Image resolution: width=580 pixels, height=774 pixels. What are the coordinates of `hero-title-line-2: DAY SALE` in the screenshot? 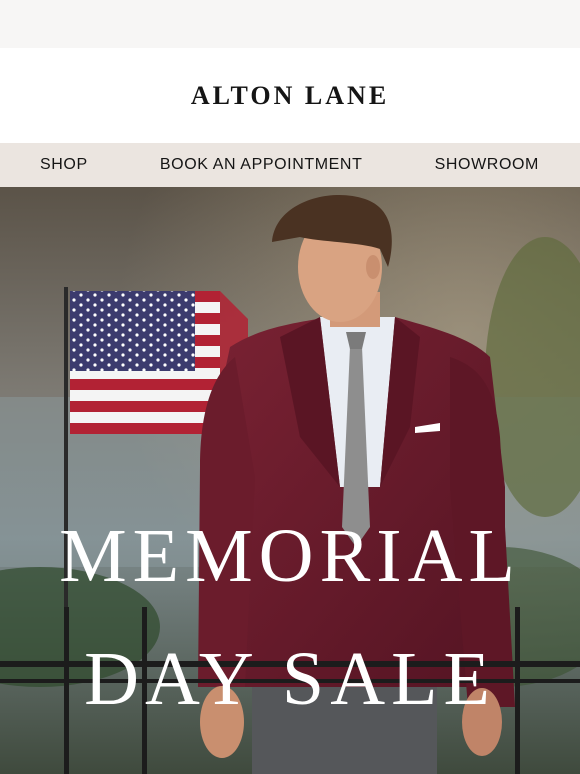 It's located at (290, 679).